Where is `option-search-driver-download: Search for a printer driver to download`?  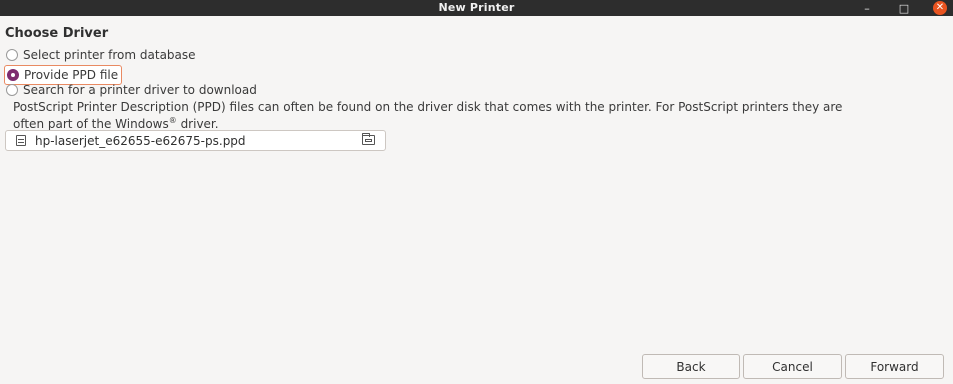 option-search-driver-download: Search for a printer driver to download is located at coordinates (131, 90).